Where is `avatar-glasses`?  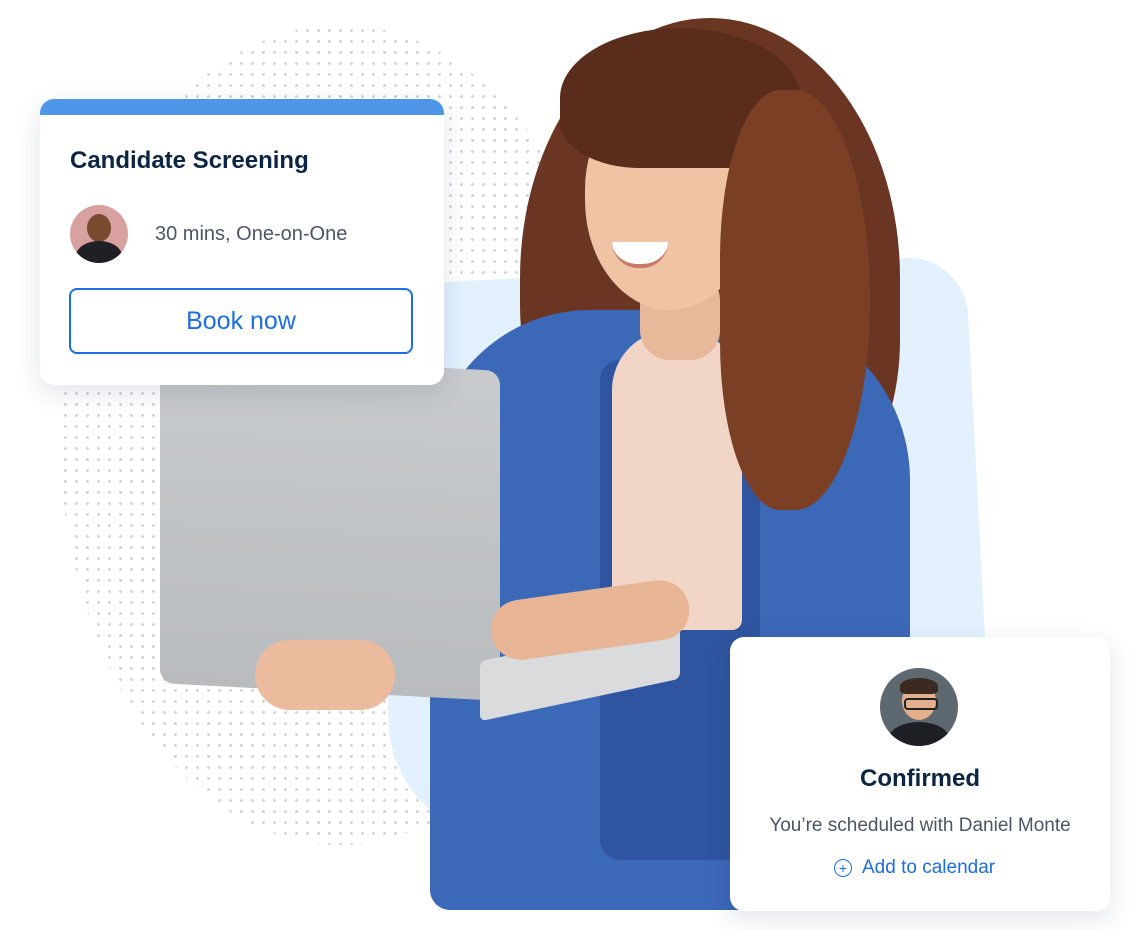 avatar-glasses is located at coordinates (921, 704).